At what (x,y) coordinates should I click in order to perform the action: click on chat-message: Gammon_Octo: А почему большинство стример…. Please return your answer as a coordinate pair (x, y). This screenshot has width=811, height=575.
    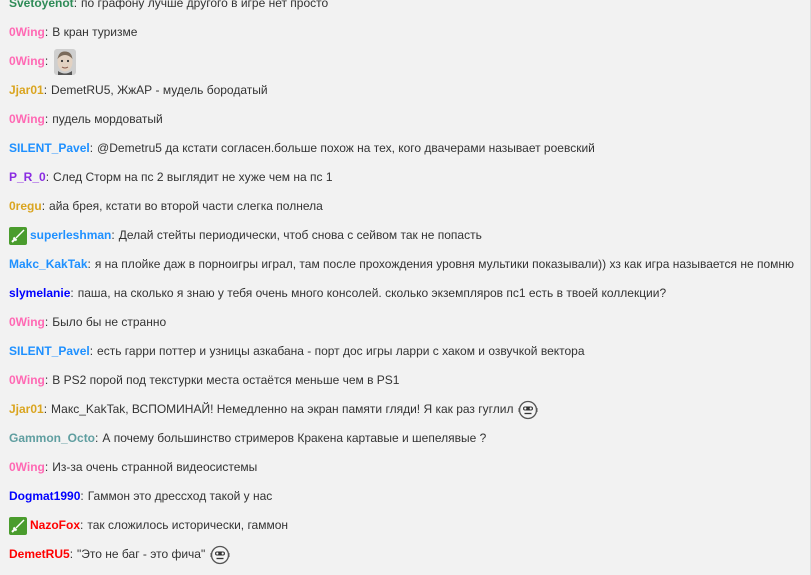
    Looking at the image, I should click on (405, 438).